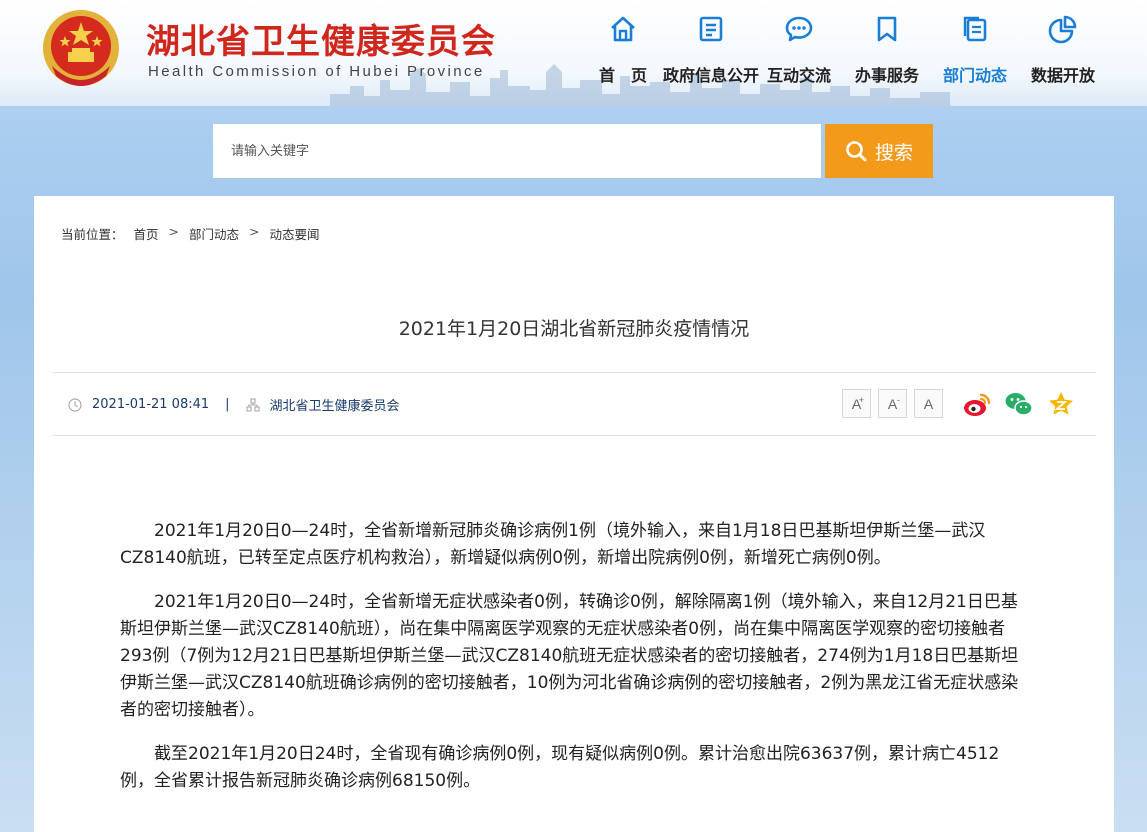 The height and width of the screenshot is (832, 1147). Describe the element at coordinates (81, 48) in the screenshot. I see `national-emblem-logo` at that location.